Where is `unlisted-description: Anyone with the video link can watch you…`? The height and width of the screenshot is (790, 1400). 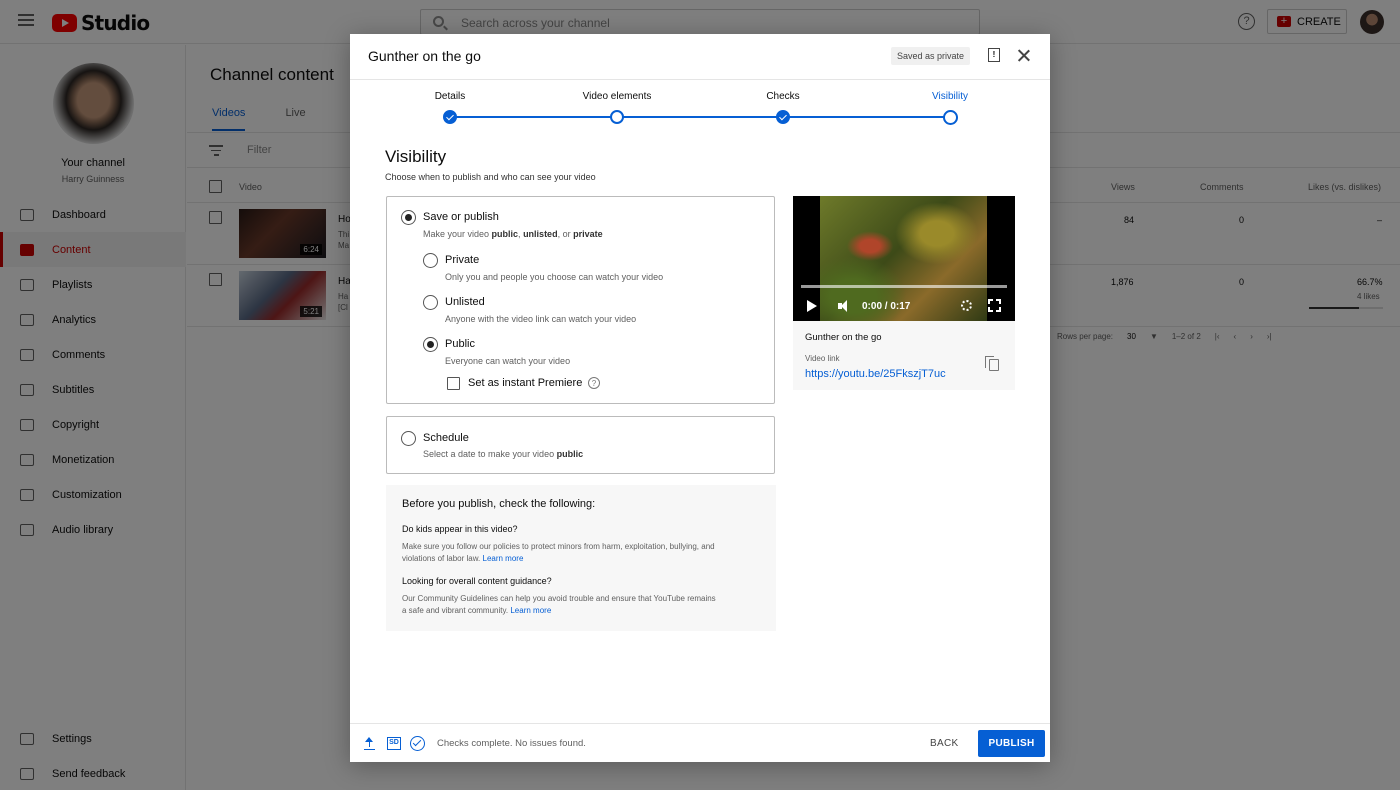
unlisted-description: Anyone with the video link can watch you… is located at coordinates (541, 319).